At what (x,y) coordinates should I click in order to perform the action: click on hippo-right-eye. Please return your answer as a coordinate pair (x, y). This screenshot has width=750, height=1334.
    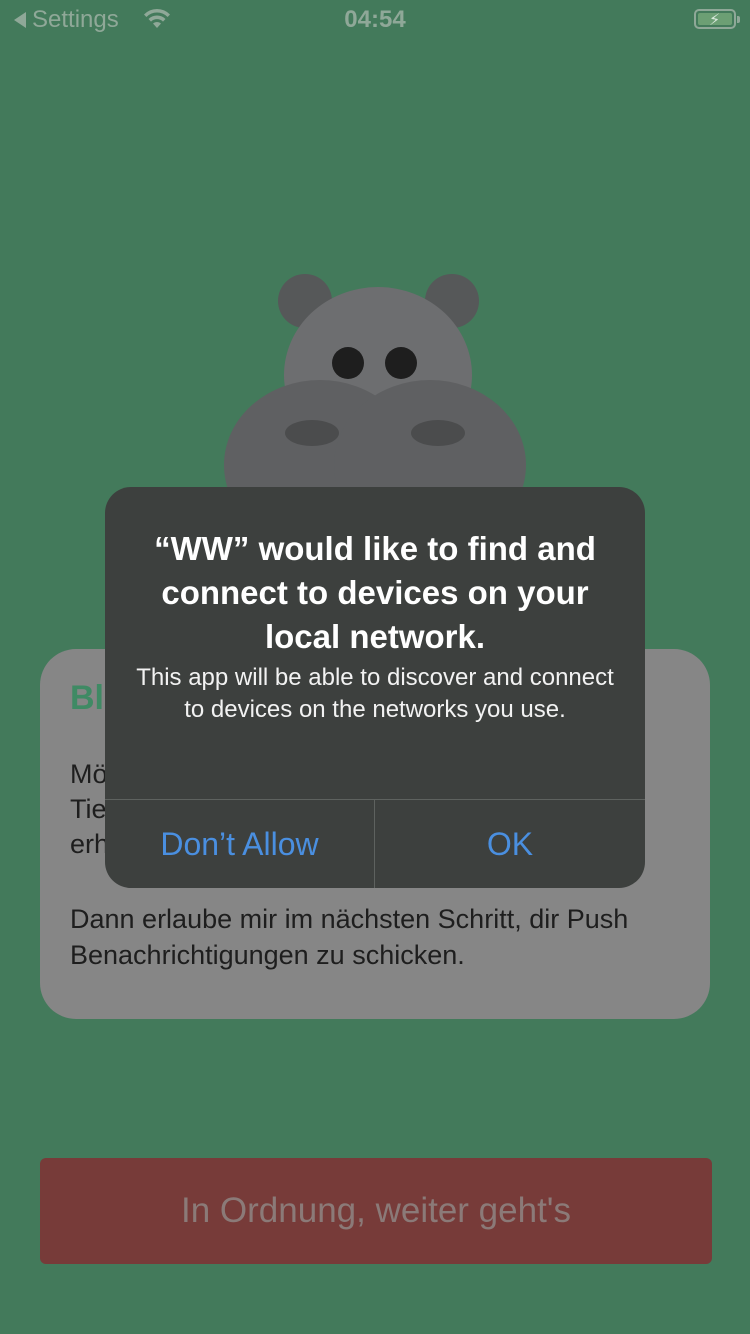
    Looking at the image, I should click on (401, 363).